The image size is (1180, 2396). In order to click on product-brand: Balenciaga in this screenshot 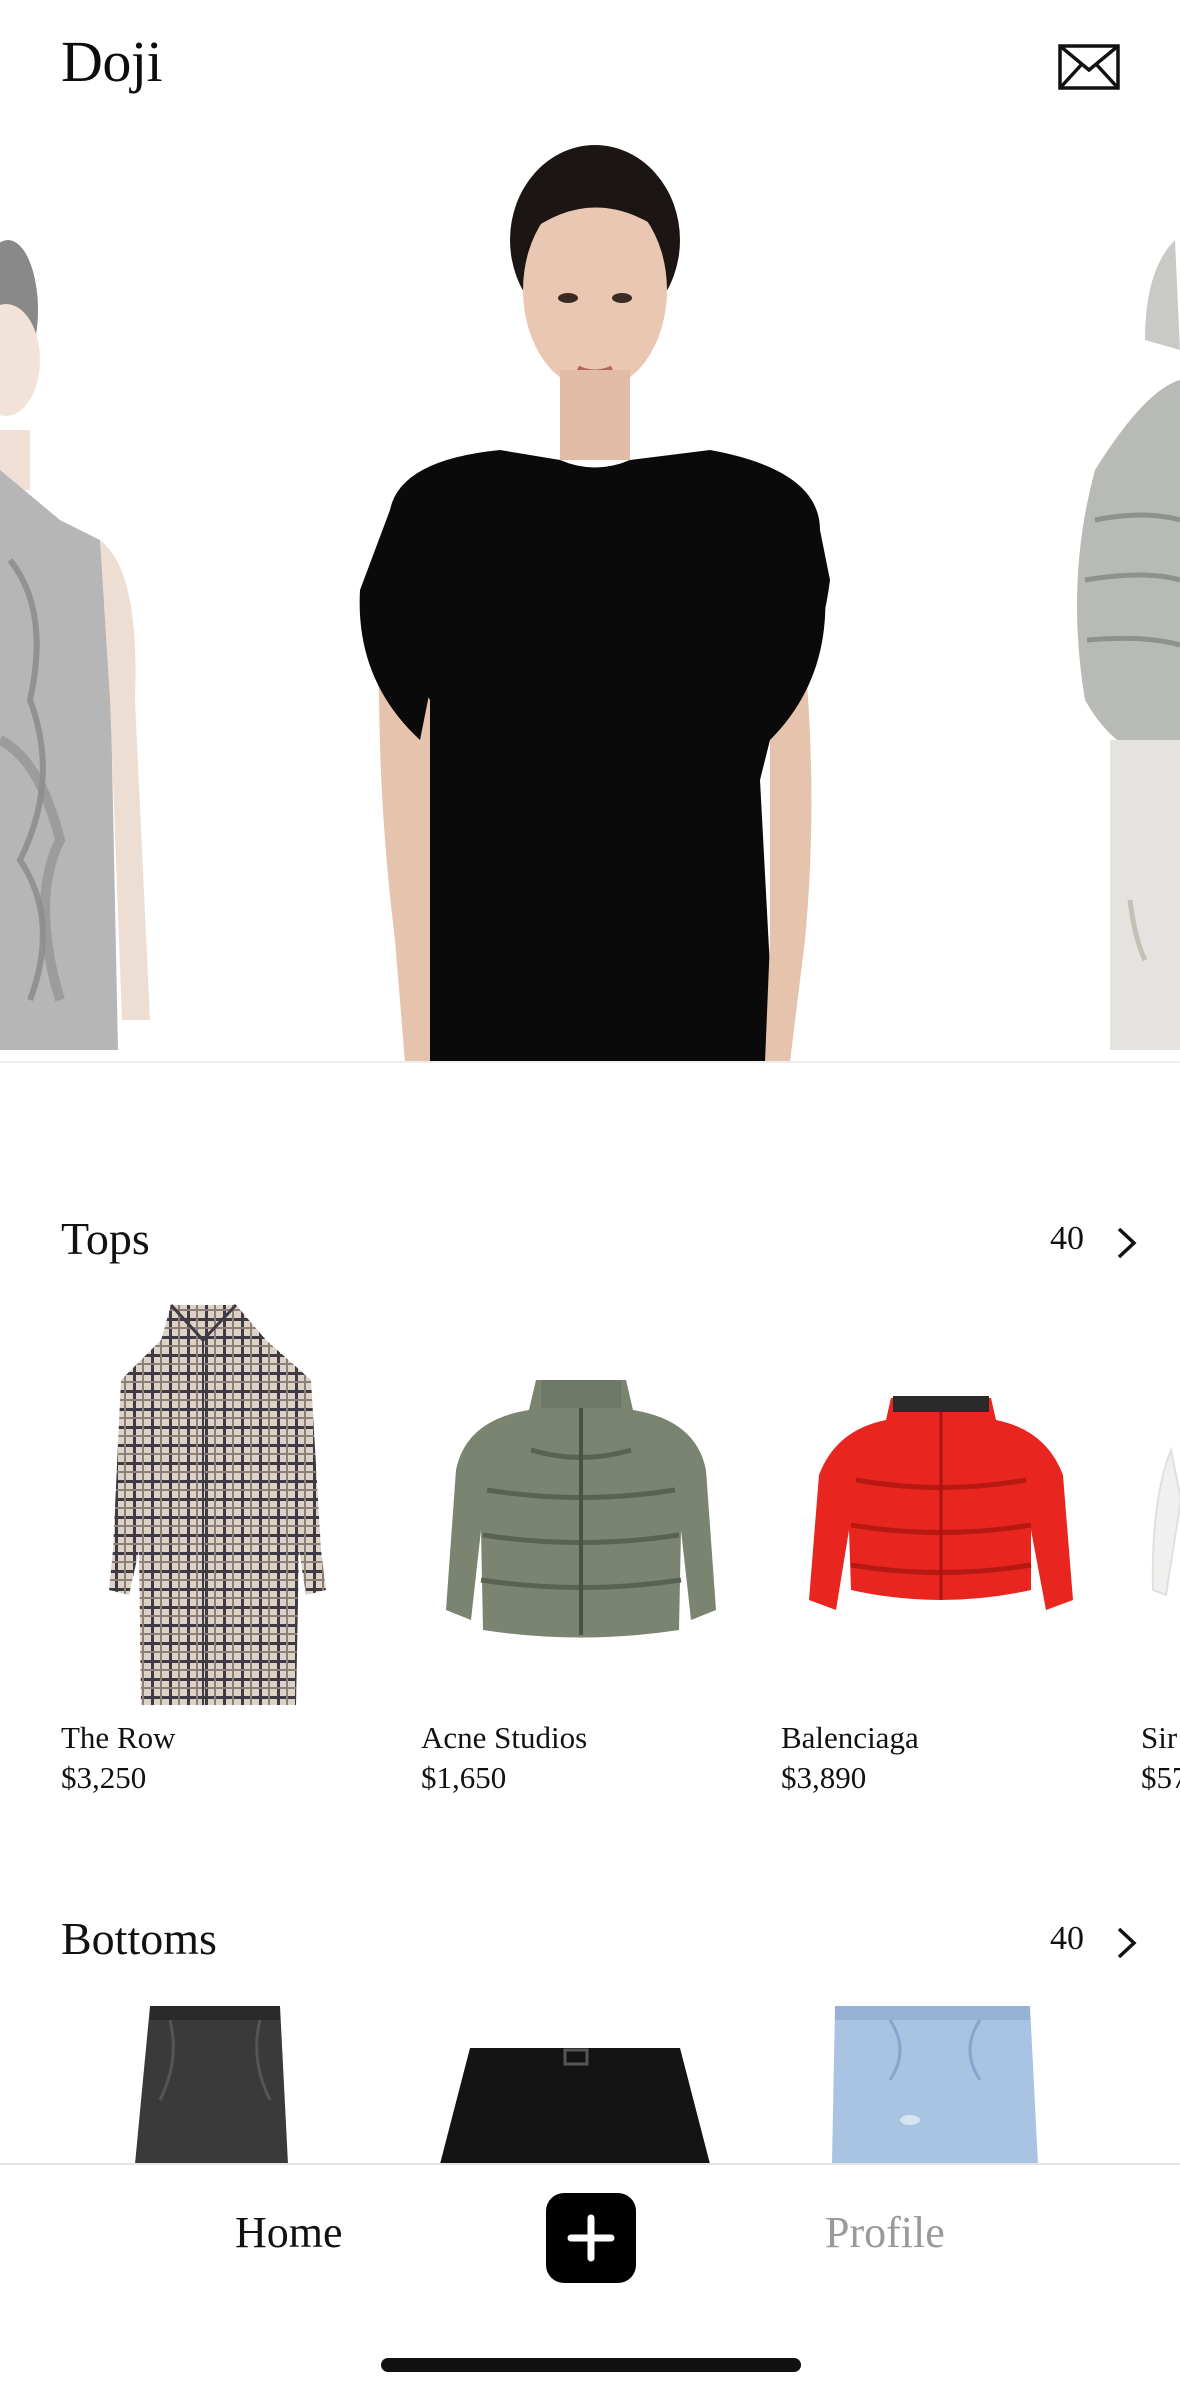, I will do `click(850, 1737)`.